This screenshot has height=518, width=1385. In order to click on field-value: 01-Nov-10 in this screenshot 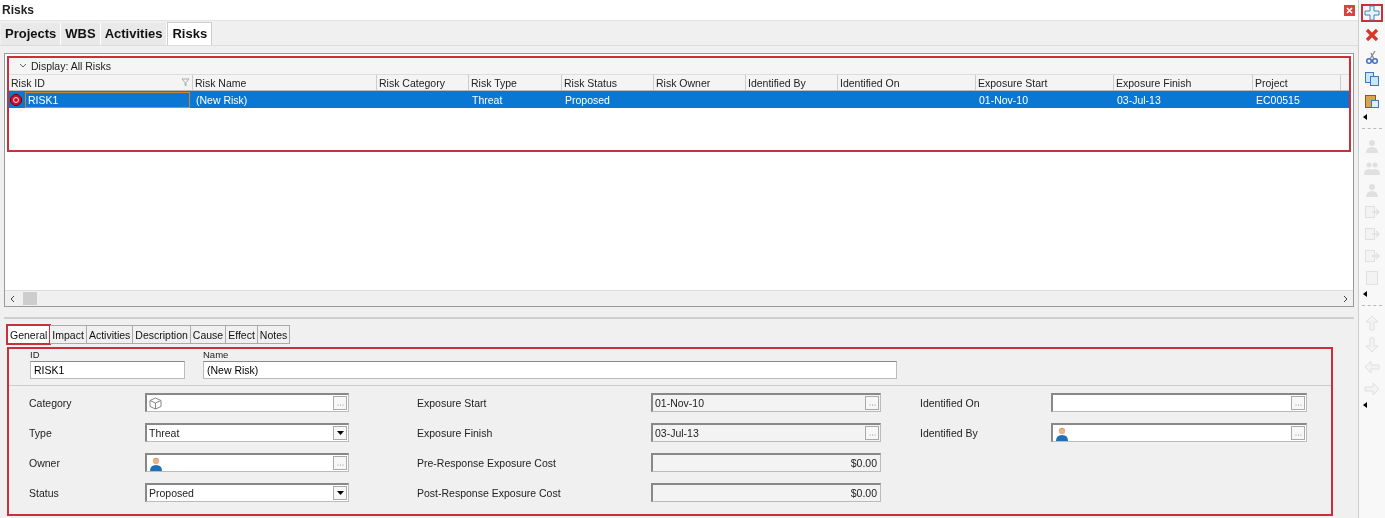, I will do `click(680, 403)`.